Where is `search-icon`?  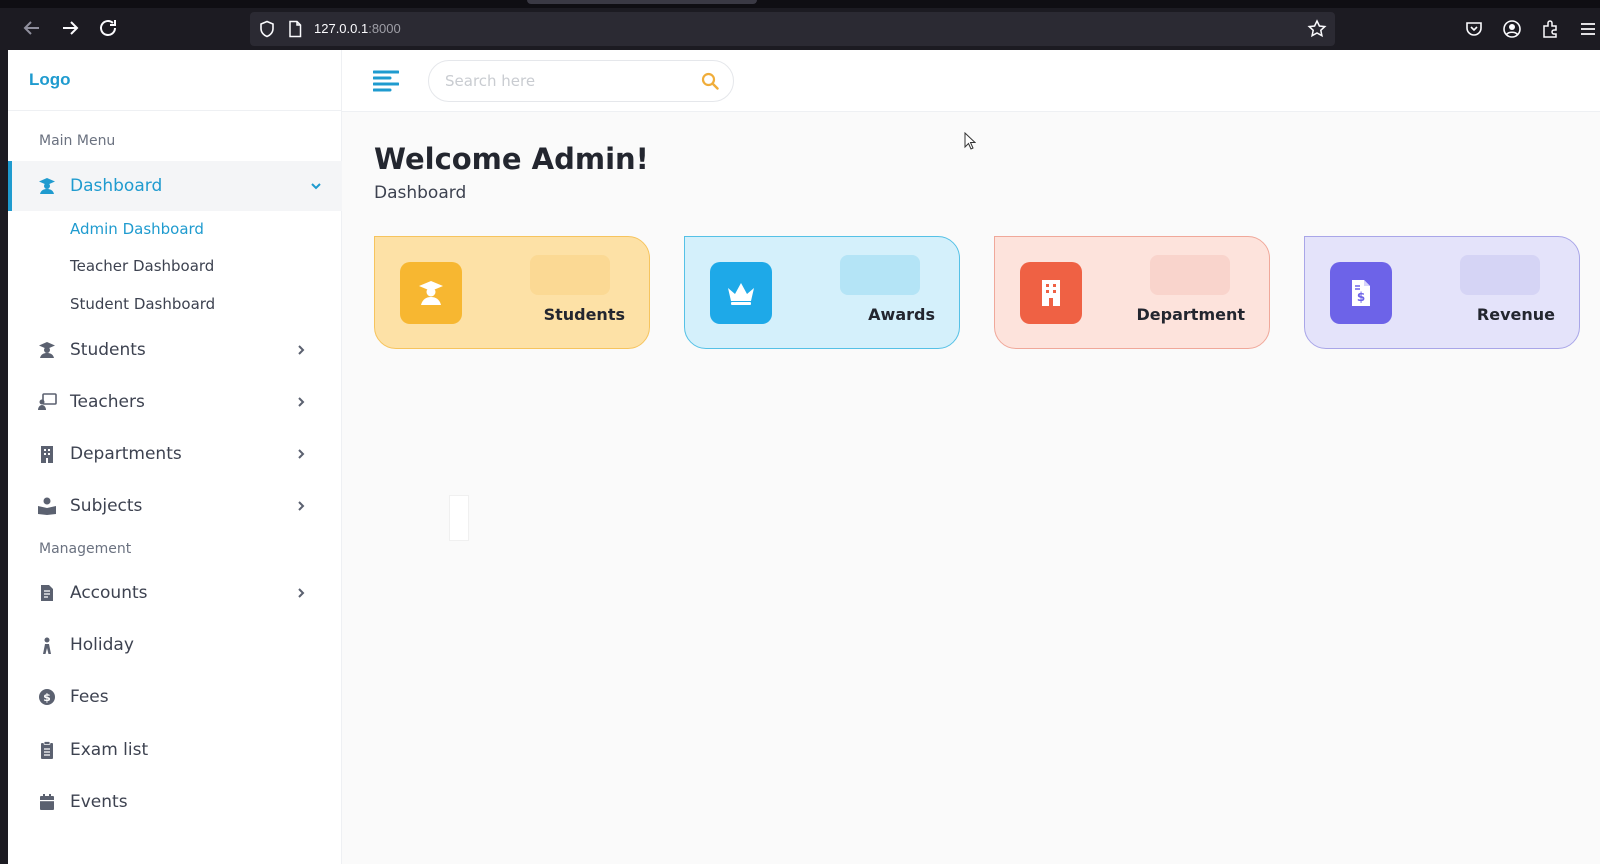
search-icon is located at coordinates (710, 81).